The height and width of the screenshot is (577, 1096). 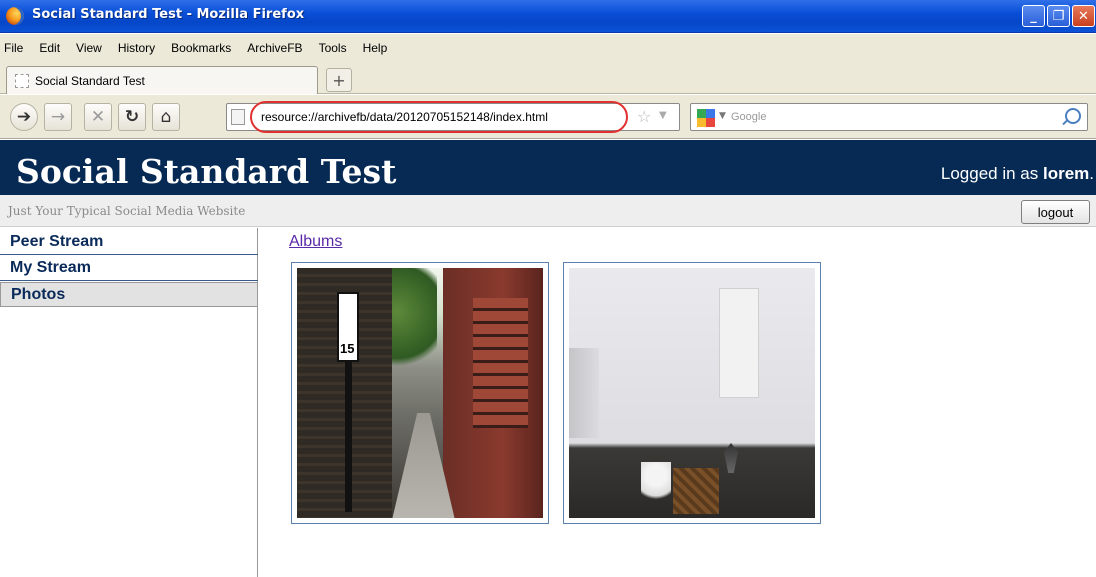 What do you see at coordinates (1066, 173) in the screenshot?
I see `login-username: lorem` at bounding box center [1066, 173].